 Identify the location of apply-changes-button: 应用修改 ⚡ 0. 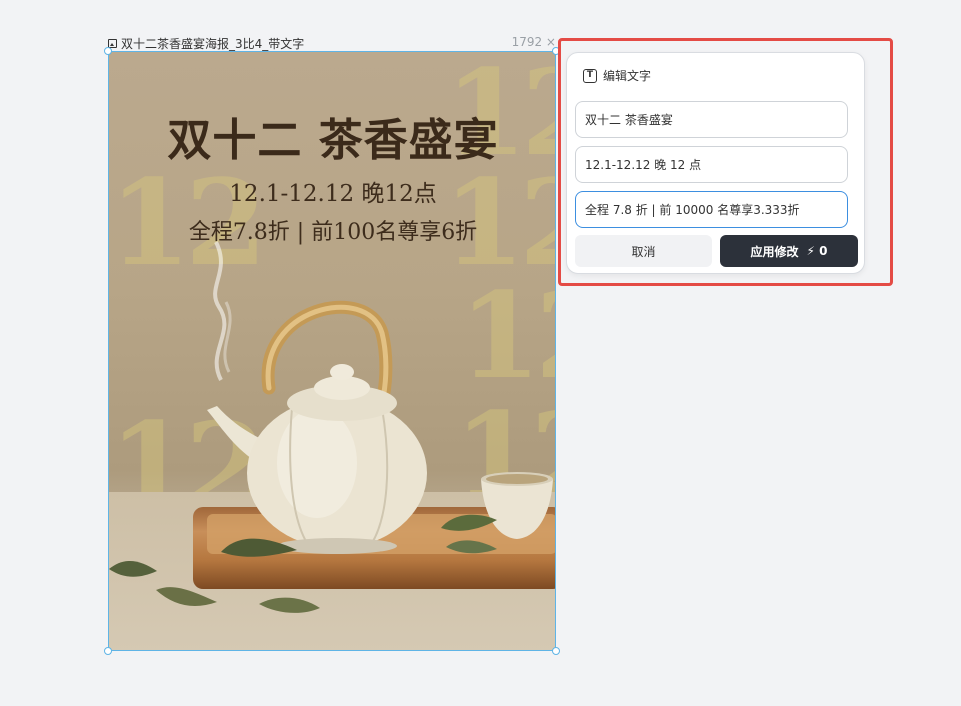
(789, 251).